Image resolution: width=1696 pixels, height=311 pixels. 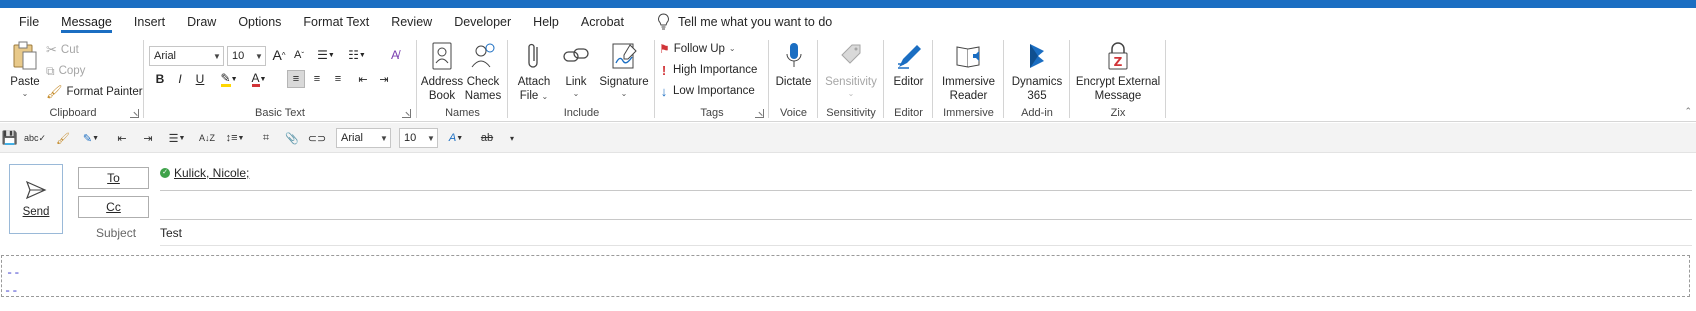 What do you see at coordinates (94, 92) in the screenshot?
I see `format-painter-button: 🖌 Format Painter` at bounding box center [94, 92].